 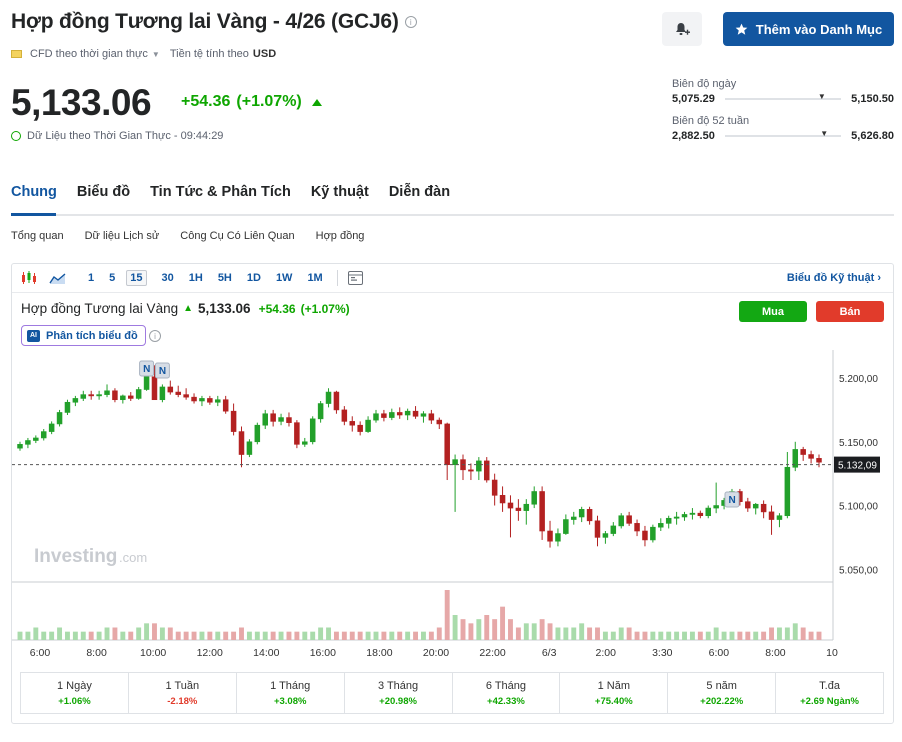 I want to click on tab-forum: Diễn đàn, so click(x=419, y=192).